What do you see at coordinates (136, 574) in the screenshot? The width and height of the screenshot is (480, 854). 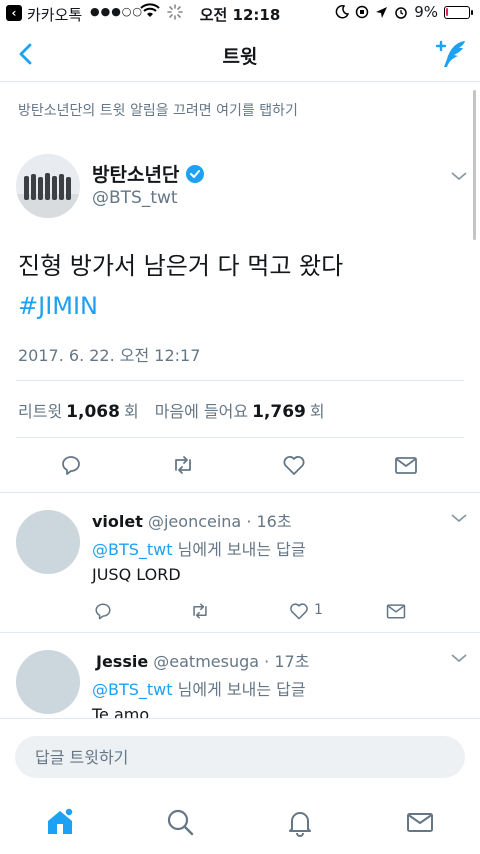 I see `reply-text: JUSQ LORD` at bounding box center [136, 574].